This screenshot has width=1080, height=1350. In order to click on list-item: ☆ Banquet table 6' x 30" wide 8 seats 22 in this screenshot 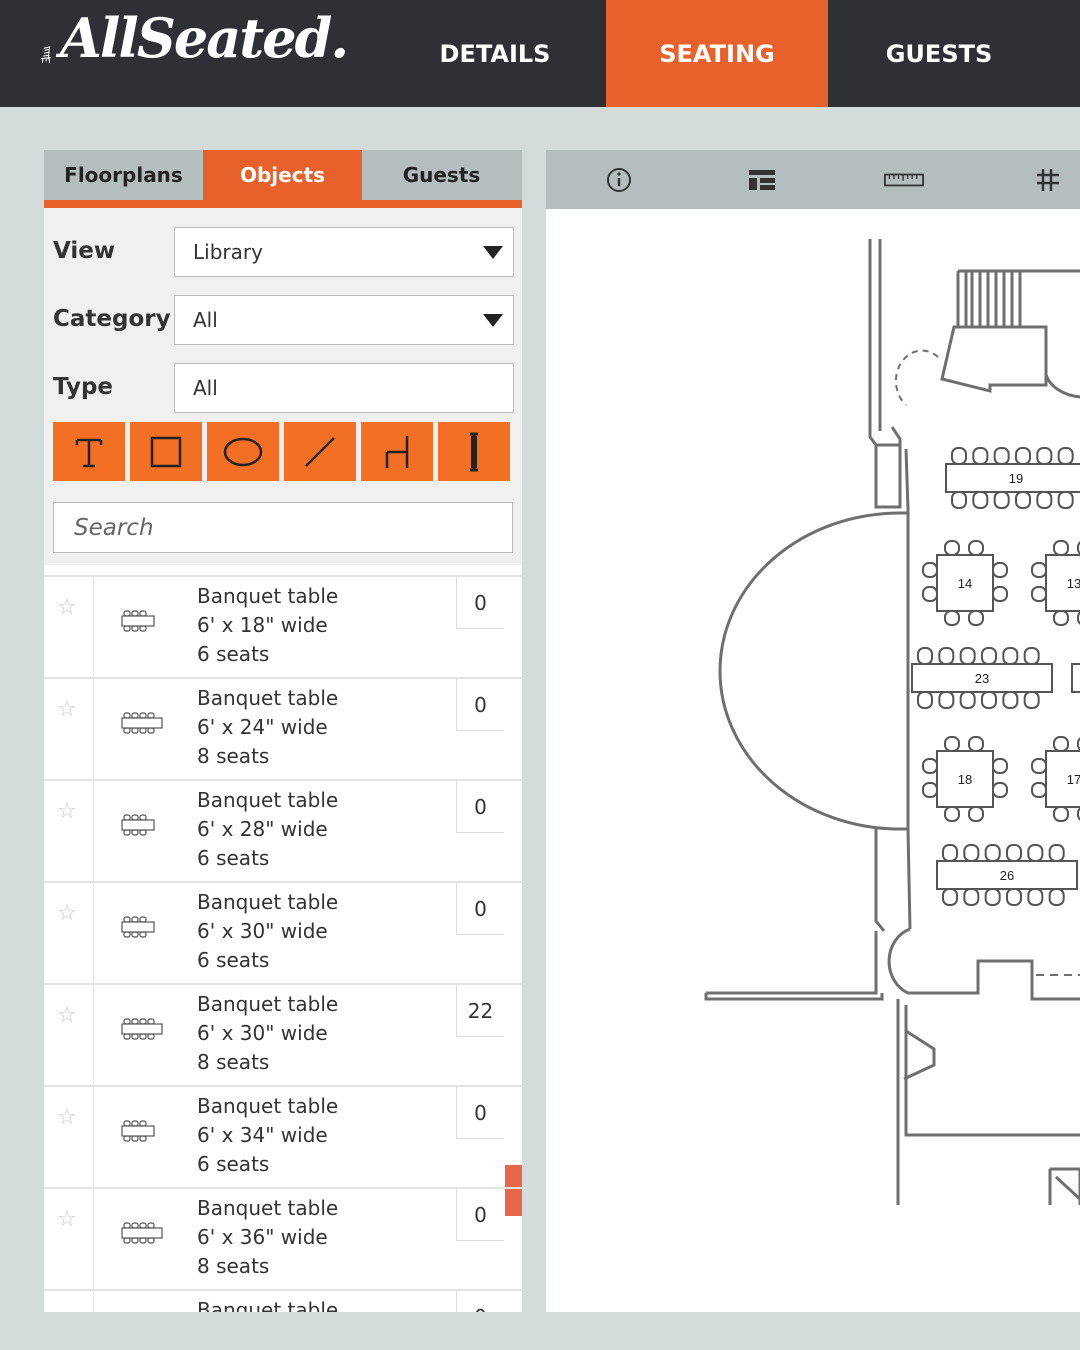, I will do `click(283, 1035)`.